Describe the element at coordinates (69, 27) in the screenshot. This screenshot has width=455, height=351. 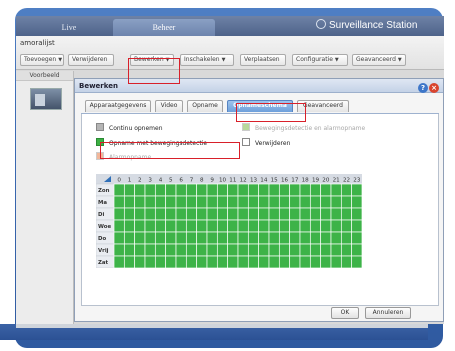
I see `tab-live: Live` at that location.